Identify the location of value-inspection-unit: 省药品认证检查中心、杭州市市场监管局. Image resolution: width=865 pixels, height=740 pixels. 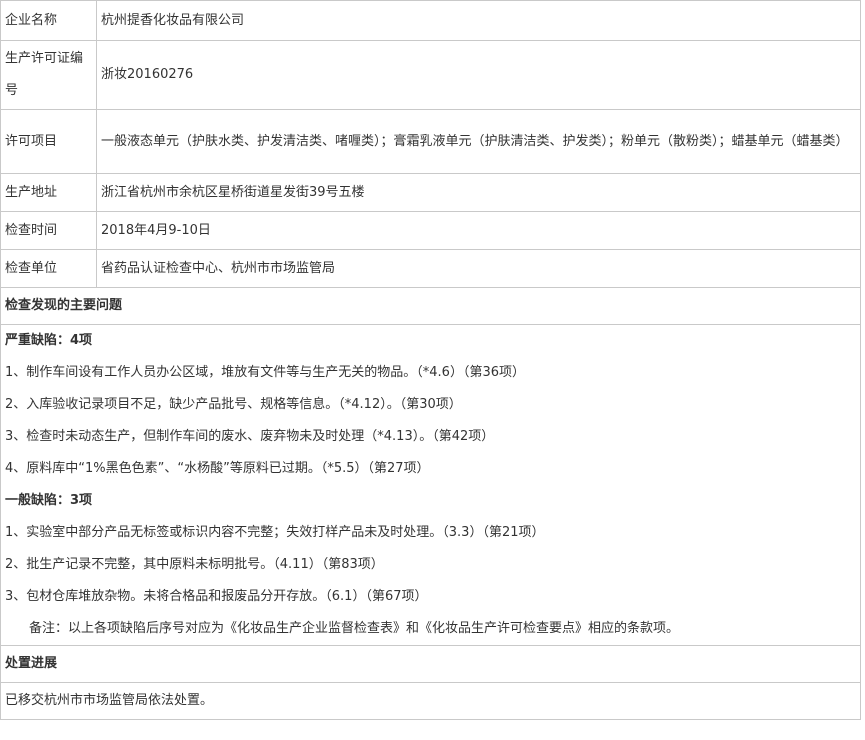
(478, 268).